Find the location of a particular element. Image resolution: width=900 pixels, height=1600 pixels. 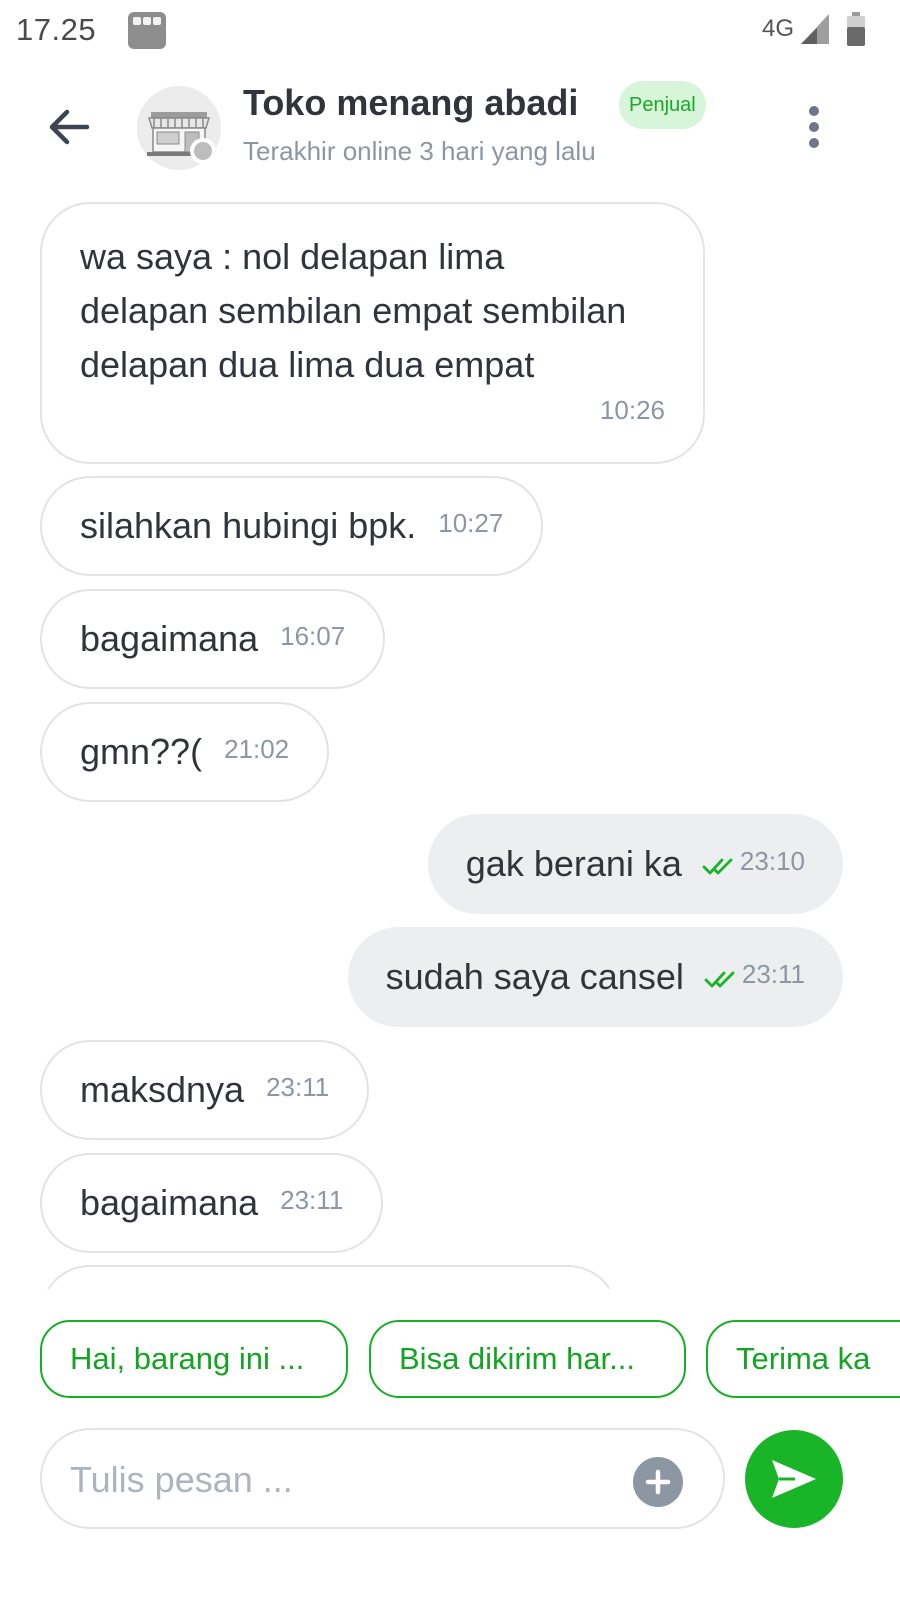

message-time: 16:07 is located at coordinates (313, 635).